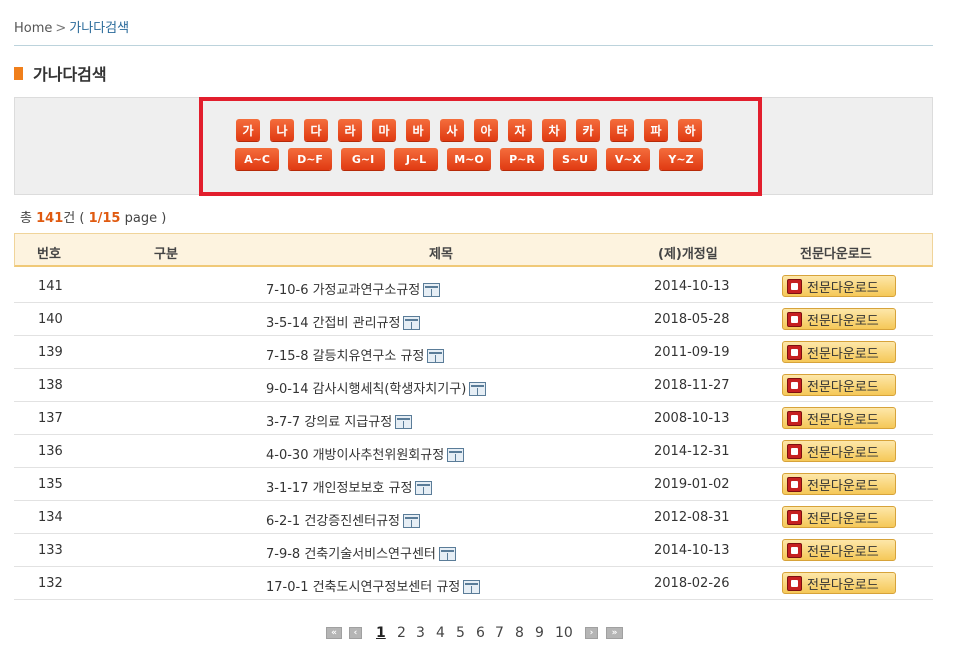 This screenshot has width=964, height=669. I want to click on page-number-link: 2, so click(401, 633).